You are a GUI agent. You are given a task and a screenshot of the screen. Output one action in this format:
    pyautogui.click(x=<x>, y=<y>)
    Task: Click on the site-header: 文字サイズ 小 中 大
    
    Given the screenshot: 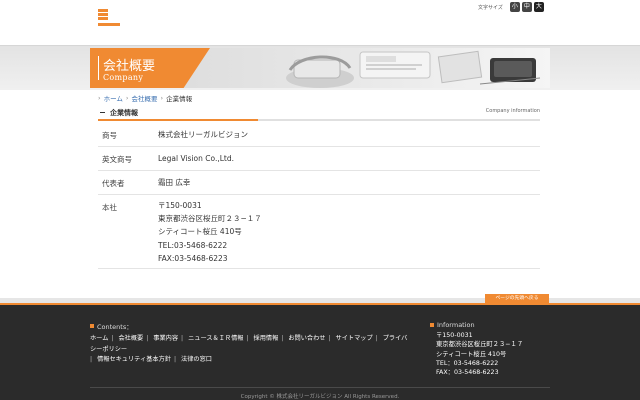 What is the action you would take?
    pyautogui.click(x=320, y=23)
    